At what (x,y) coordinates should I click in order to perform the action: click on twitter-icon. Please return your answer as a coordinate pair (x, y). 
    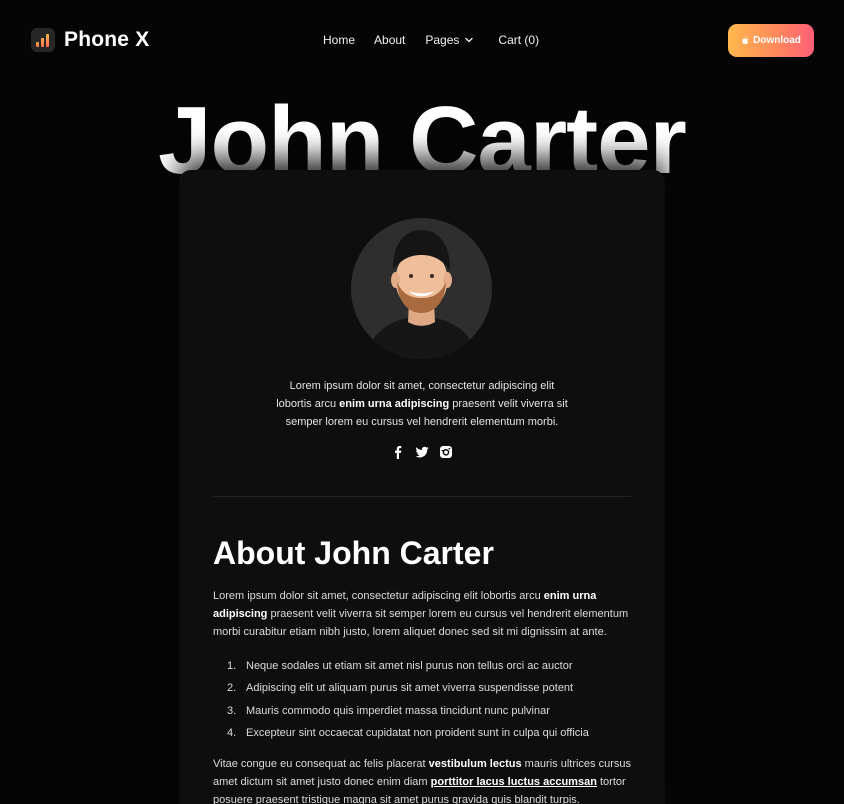
    Looking at the image, I should click on (422, 452).